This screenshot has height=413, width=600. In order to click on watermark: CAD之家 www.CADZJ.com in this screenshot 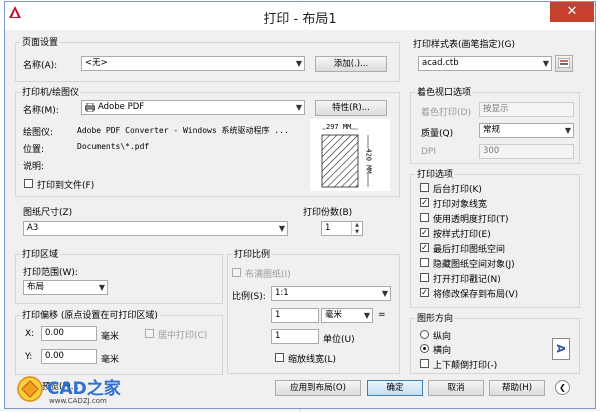, I will do `click(82, 391)`.